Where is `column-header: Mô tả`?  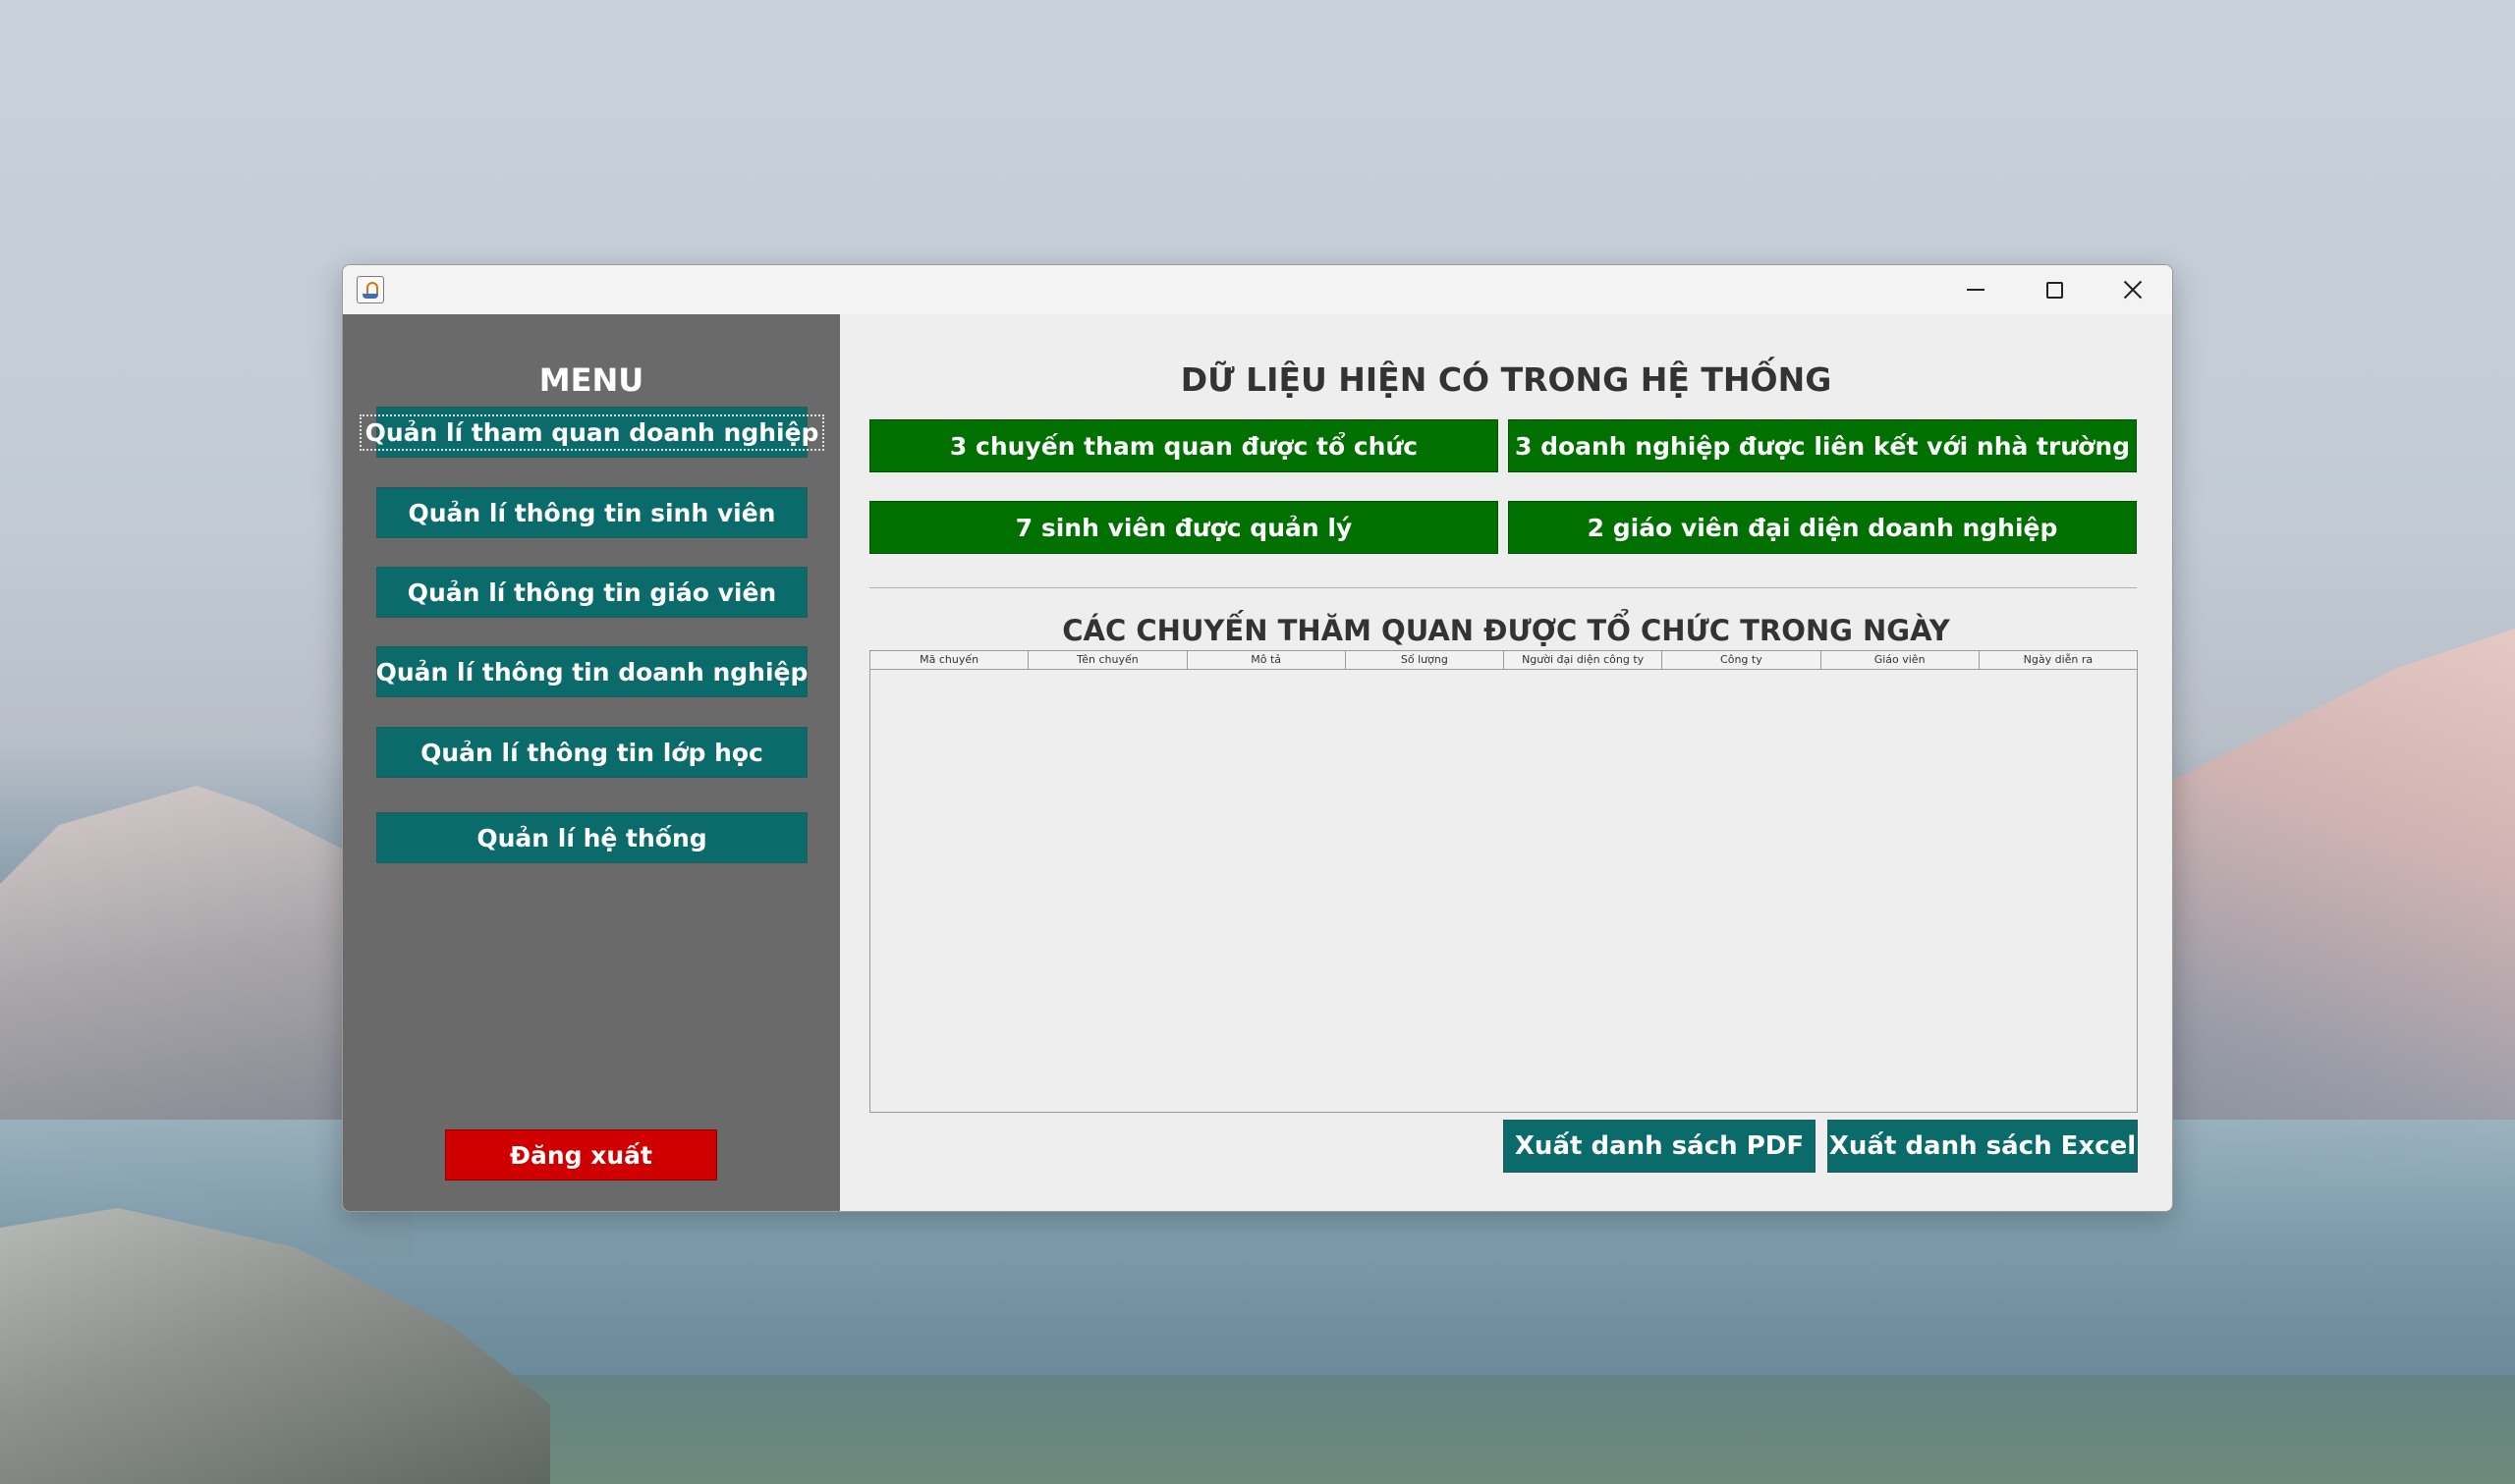
column-header: Mô tả is located at coordinates (1267, 660).